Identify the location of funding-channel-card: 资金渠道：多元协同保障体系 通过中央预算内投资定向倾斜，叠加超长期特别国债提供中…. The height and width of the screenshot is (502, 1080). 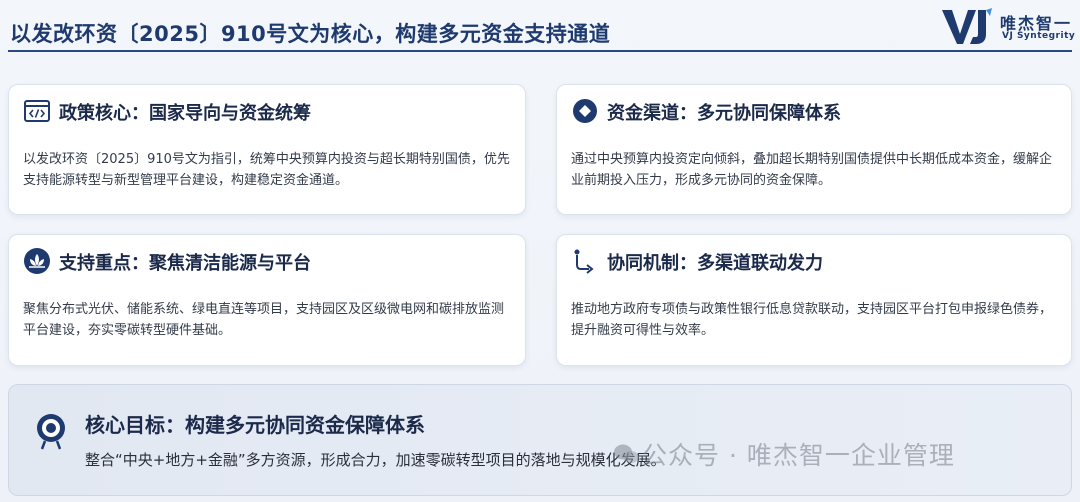
(814, 149).